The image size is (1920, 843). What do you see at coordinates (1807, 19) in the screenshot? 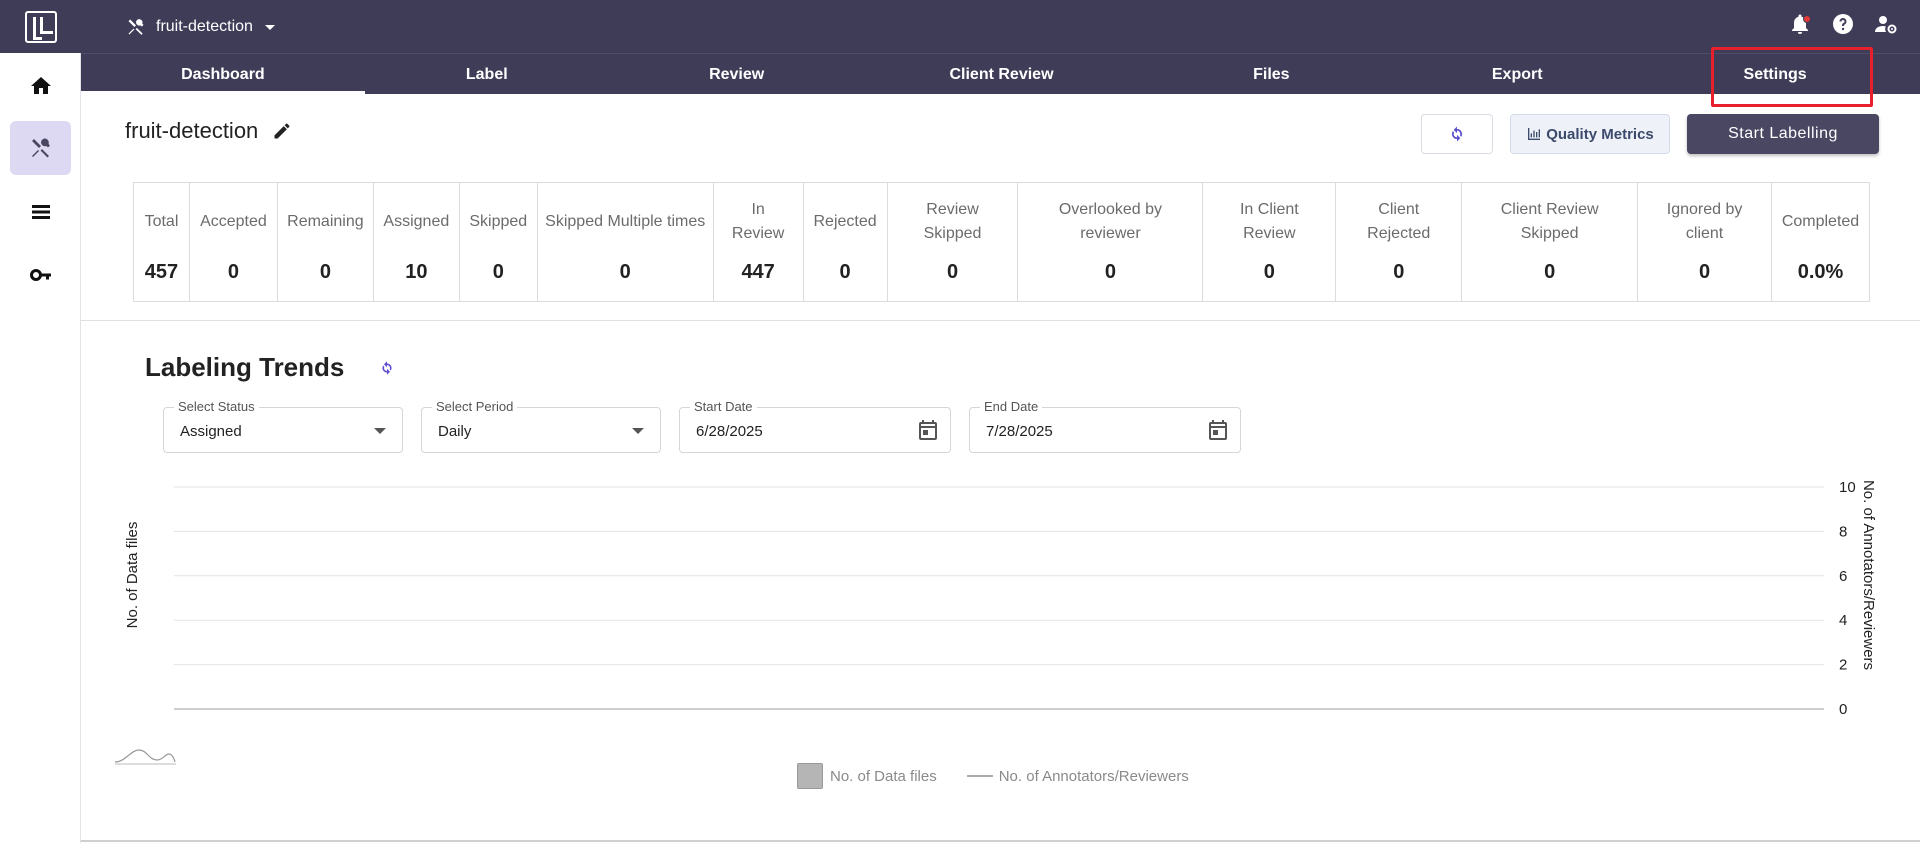
I see `notification-badge` at bounding box center [1807, 19].